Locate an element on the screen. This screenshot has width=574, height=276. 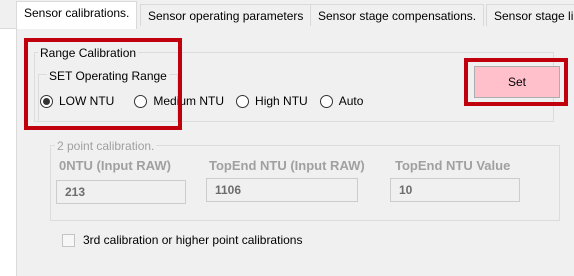
radio-low-ntu: LOW NTU is located at coordinates (77, 101).